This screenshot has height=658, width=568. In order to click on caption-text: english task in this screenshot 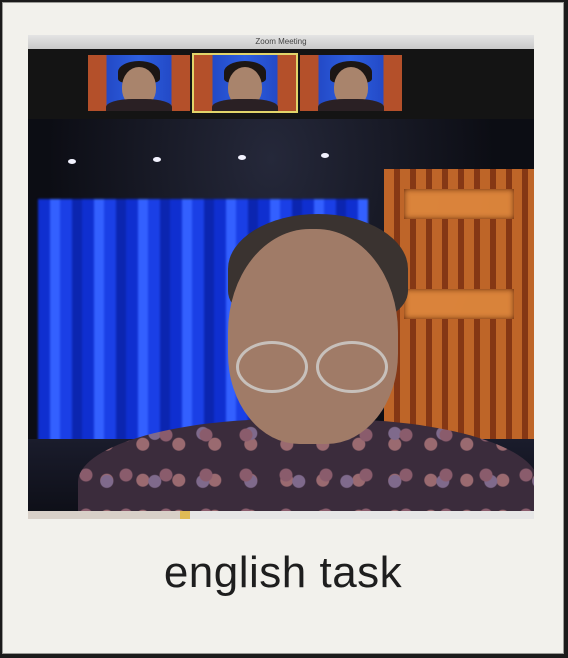, I will do `click(283, 572)`.